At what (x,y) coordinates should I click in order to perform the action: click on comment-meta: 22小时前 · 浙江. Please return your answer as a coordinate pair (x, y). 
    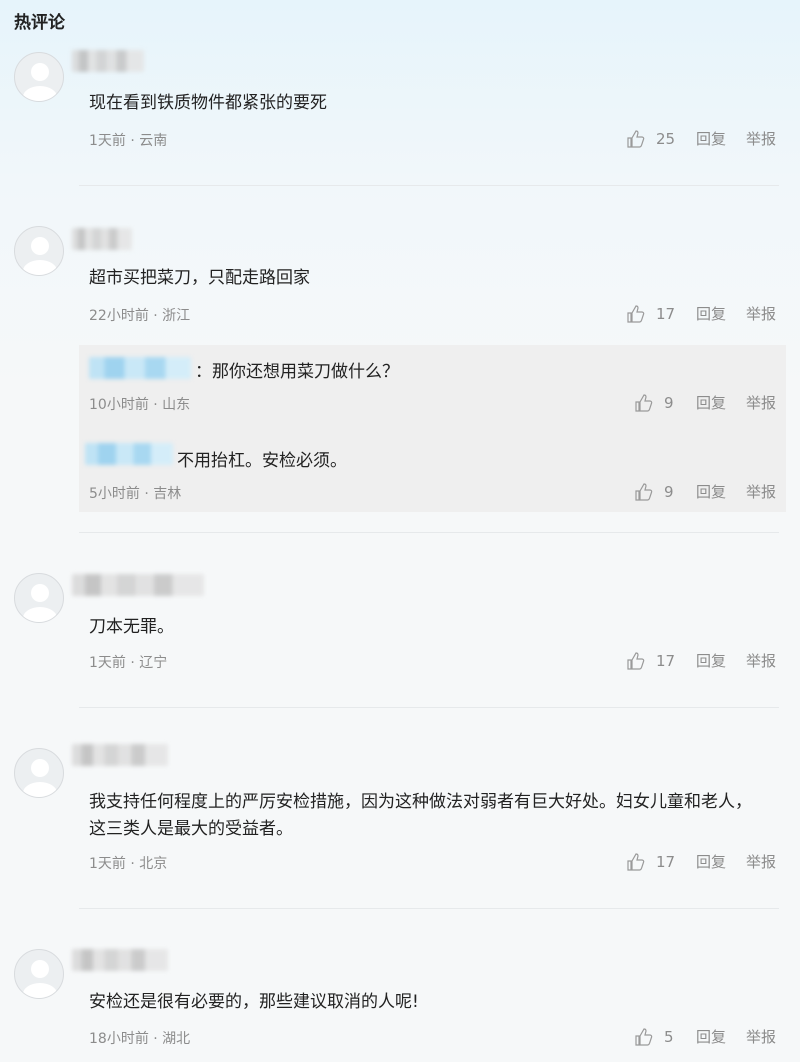
    Looking at the image, I should click on (140, 316).